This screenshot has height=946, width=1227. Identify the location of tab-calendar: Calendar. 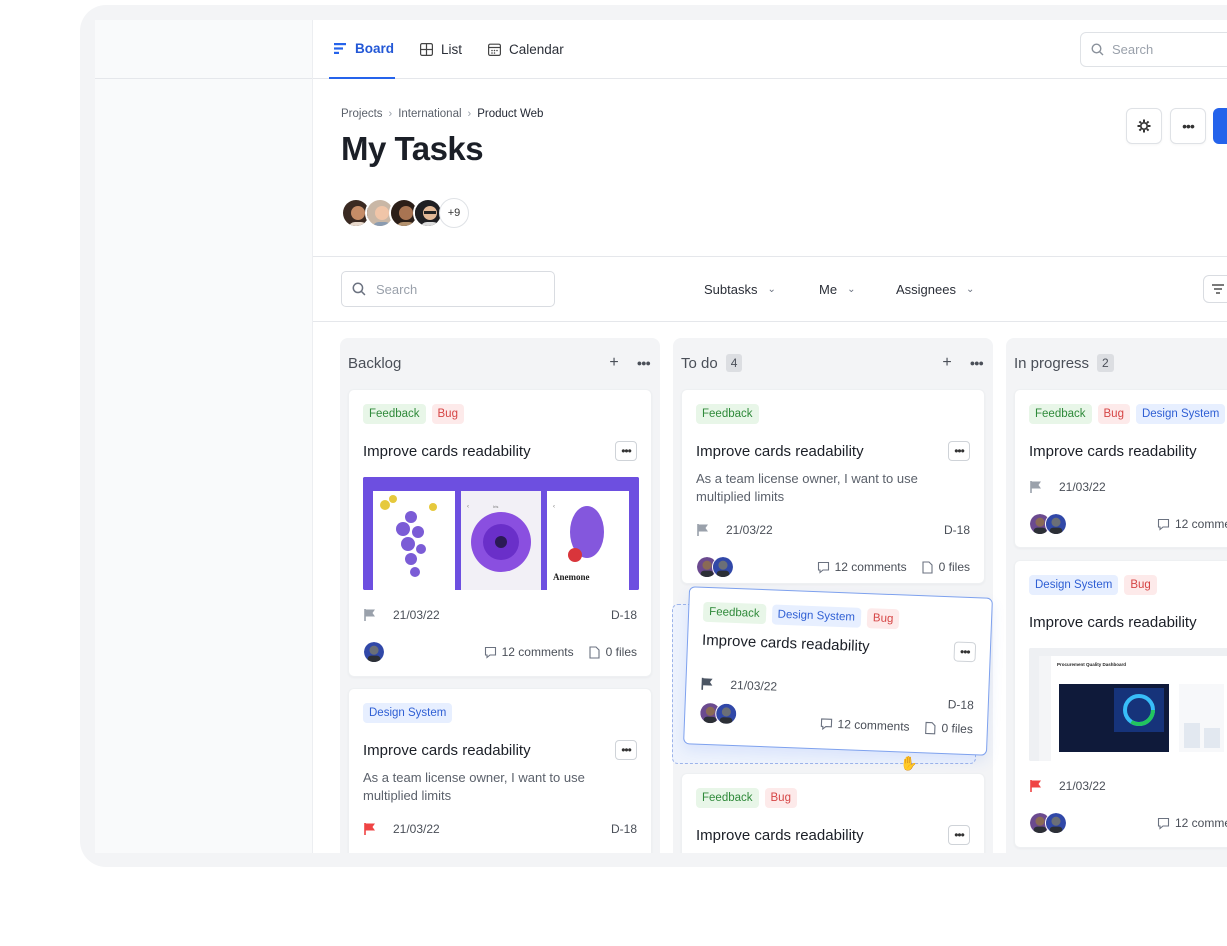
(526, 49).